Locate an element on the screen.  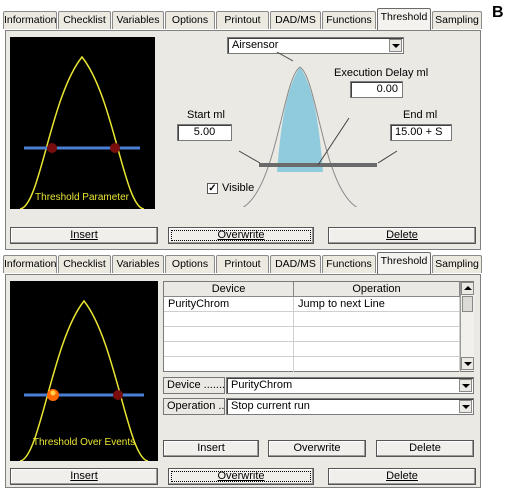
left-marker is located at coordinates (52, 148).